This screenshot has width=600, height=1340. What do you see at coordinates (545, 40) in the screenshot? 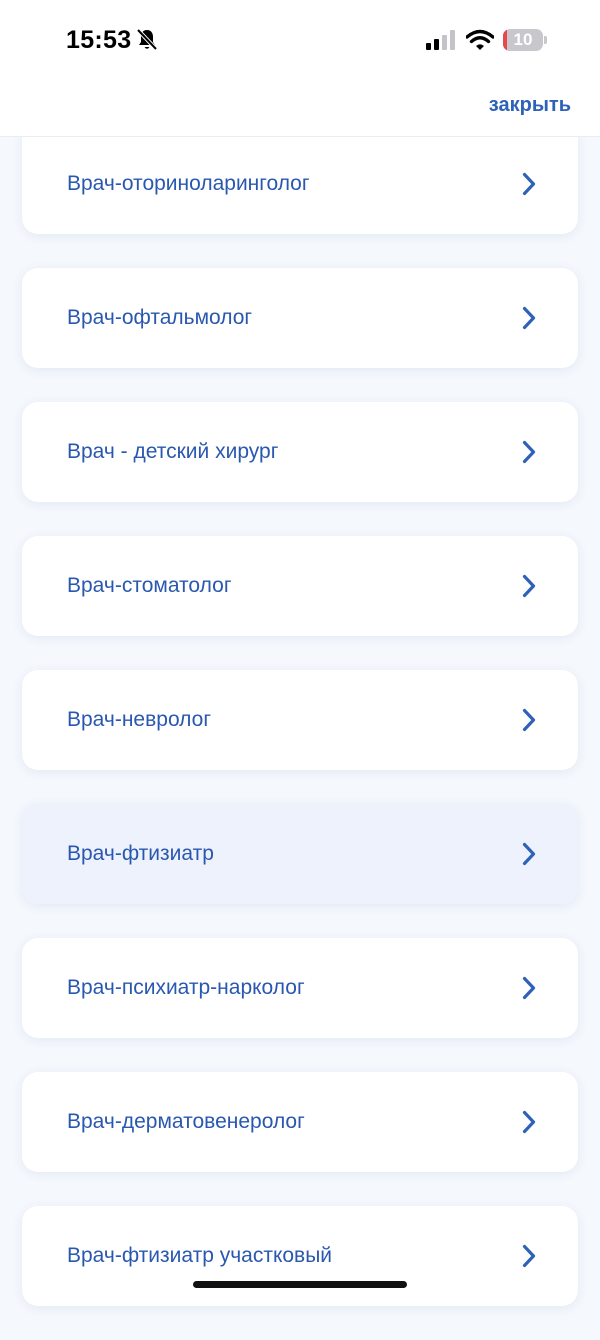
I see `battery-cap` at bounding box center [545, 40].